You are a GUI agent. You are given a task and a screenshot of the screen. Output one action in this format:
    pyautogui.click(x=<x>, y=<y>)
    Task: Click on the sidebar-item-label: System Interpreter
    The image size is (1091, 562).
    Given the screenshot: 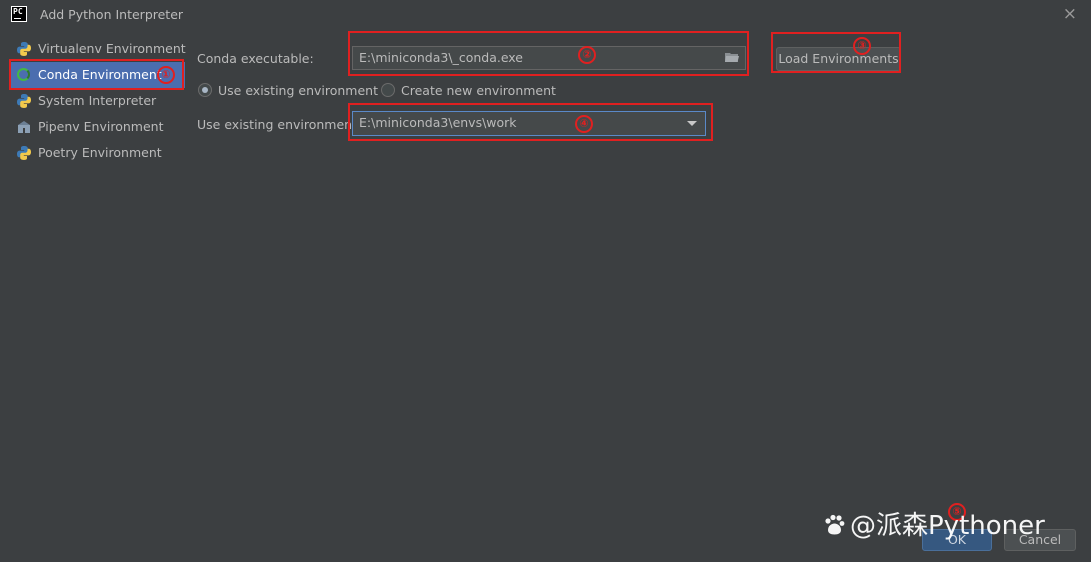 What is the action you would take?
    pyautogui.click(x=97, y=100)
    